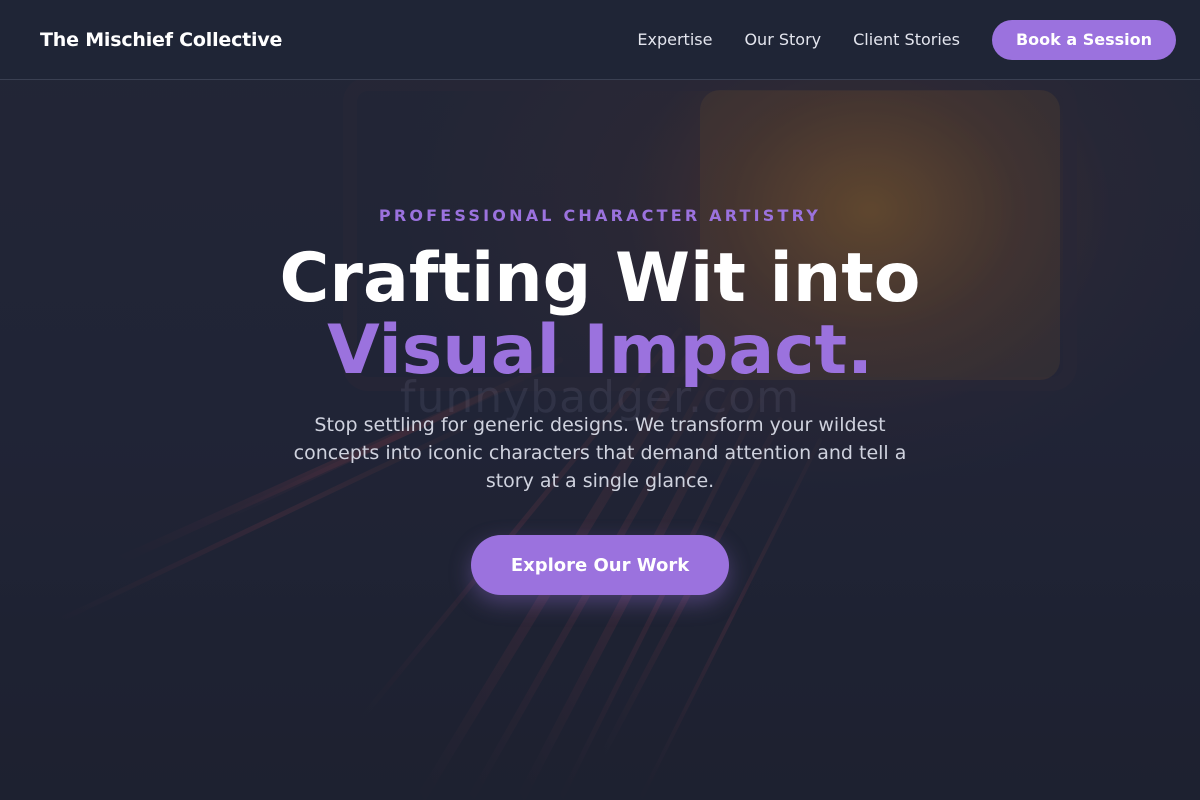 The height and width of the screenshot is (800, 1200). I want to click on hero-headline: Crafting Wit into Visual Impact., so click(600, 315).